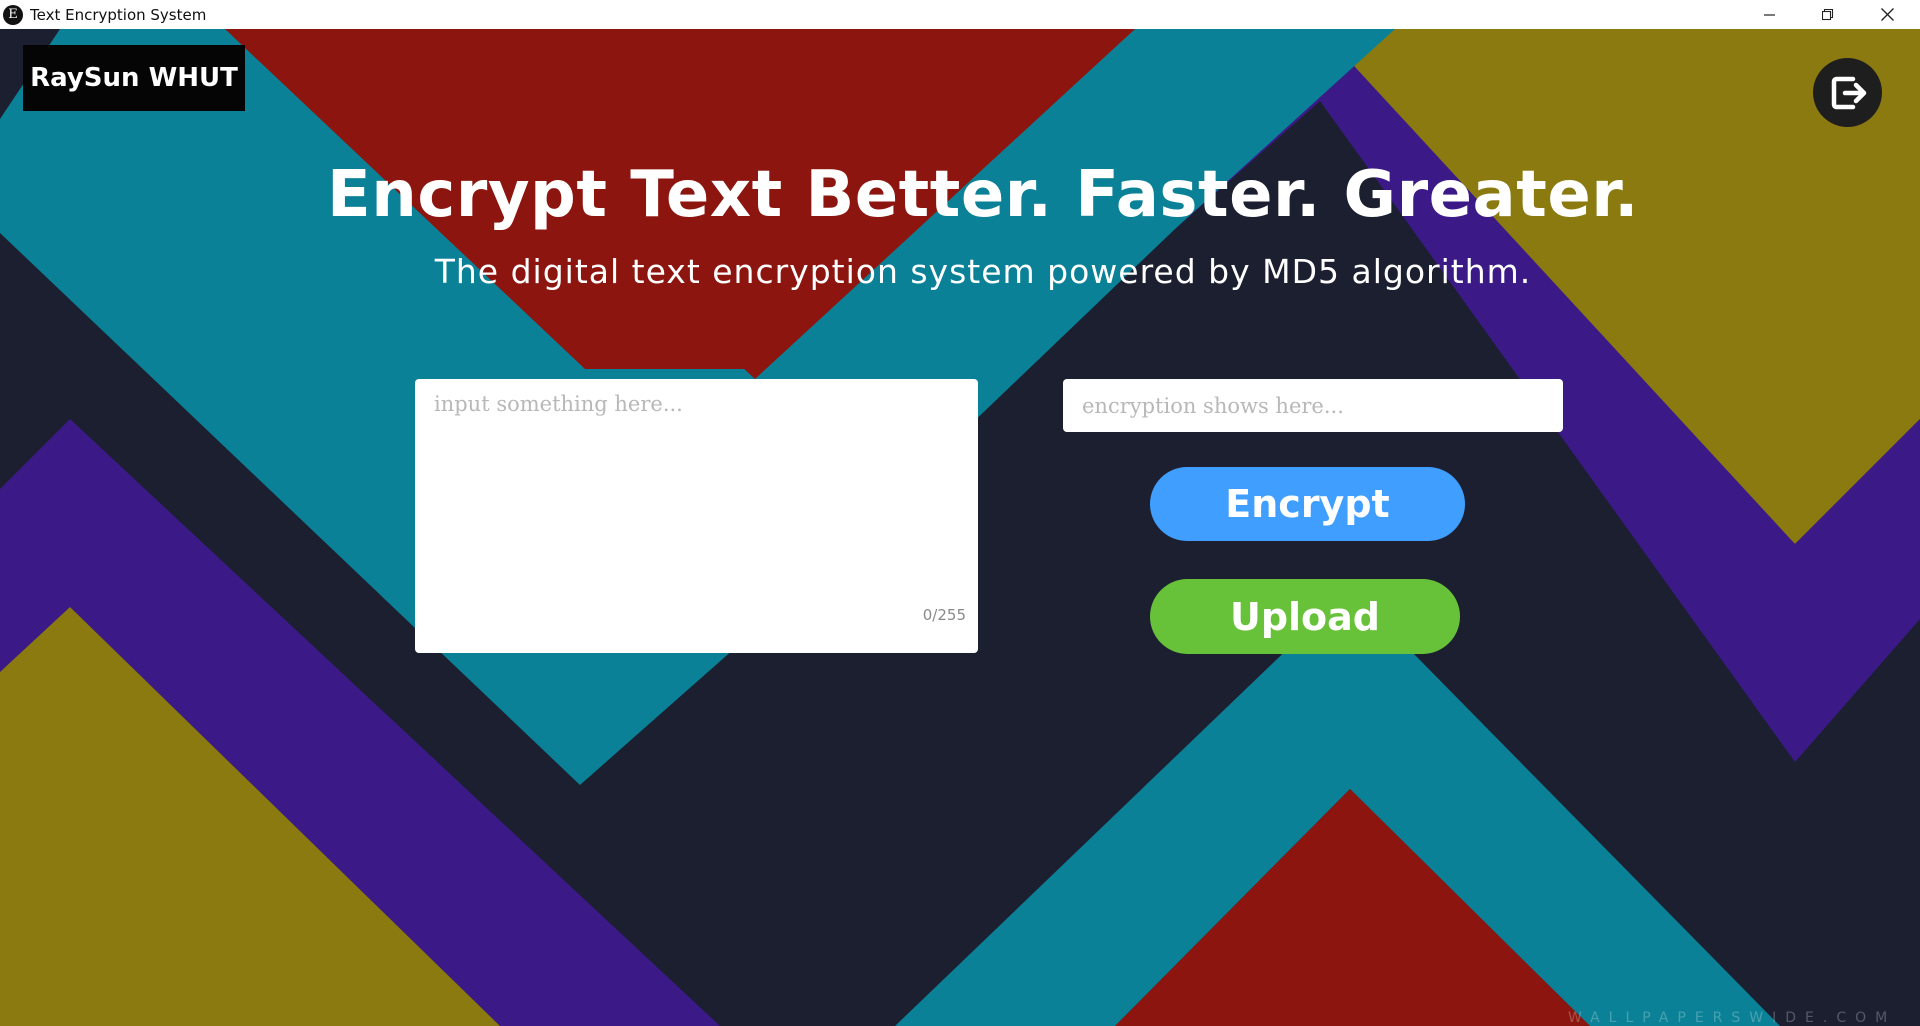  I want to click on close-icon, so click(1887, 14).